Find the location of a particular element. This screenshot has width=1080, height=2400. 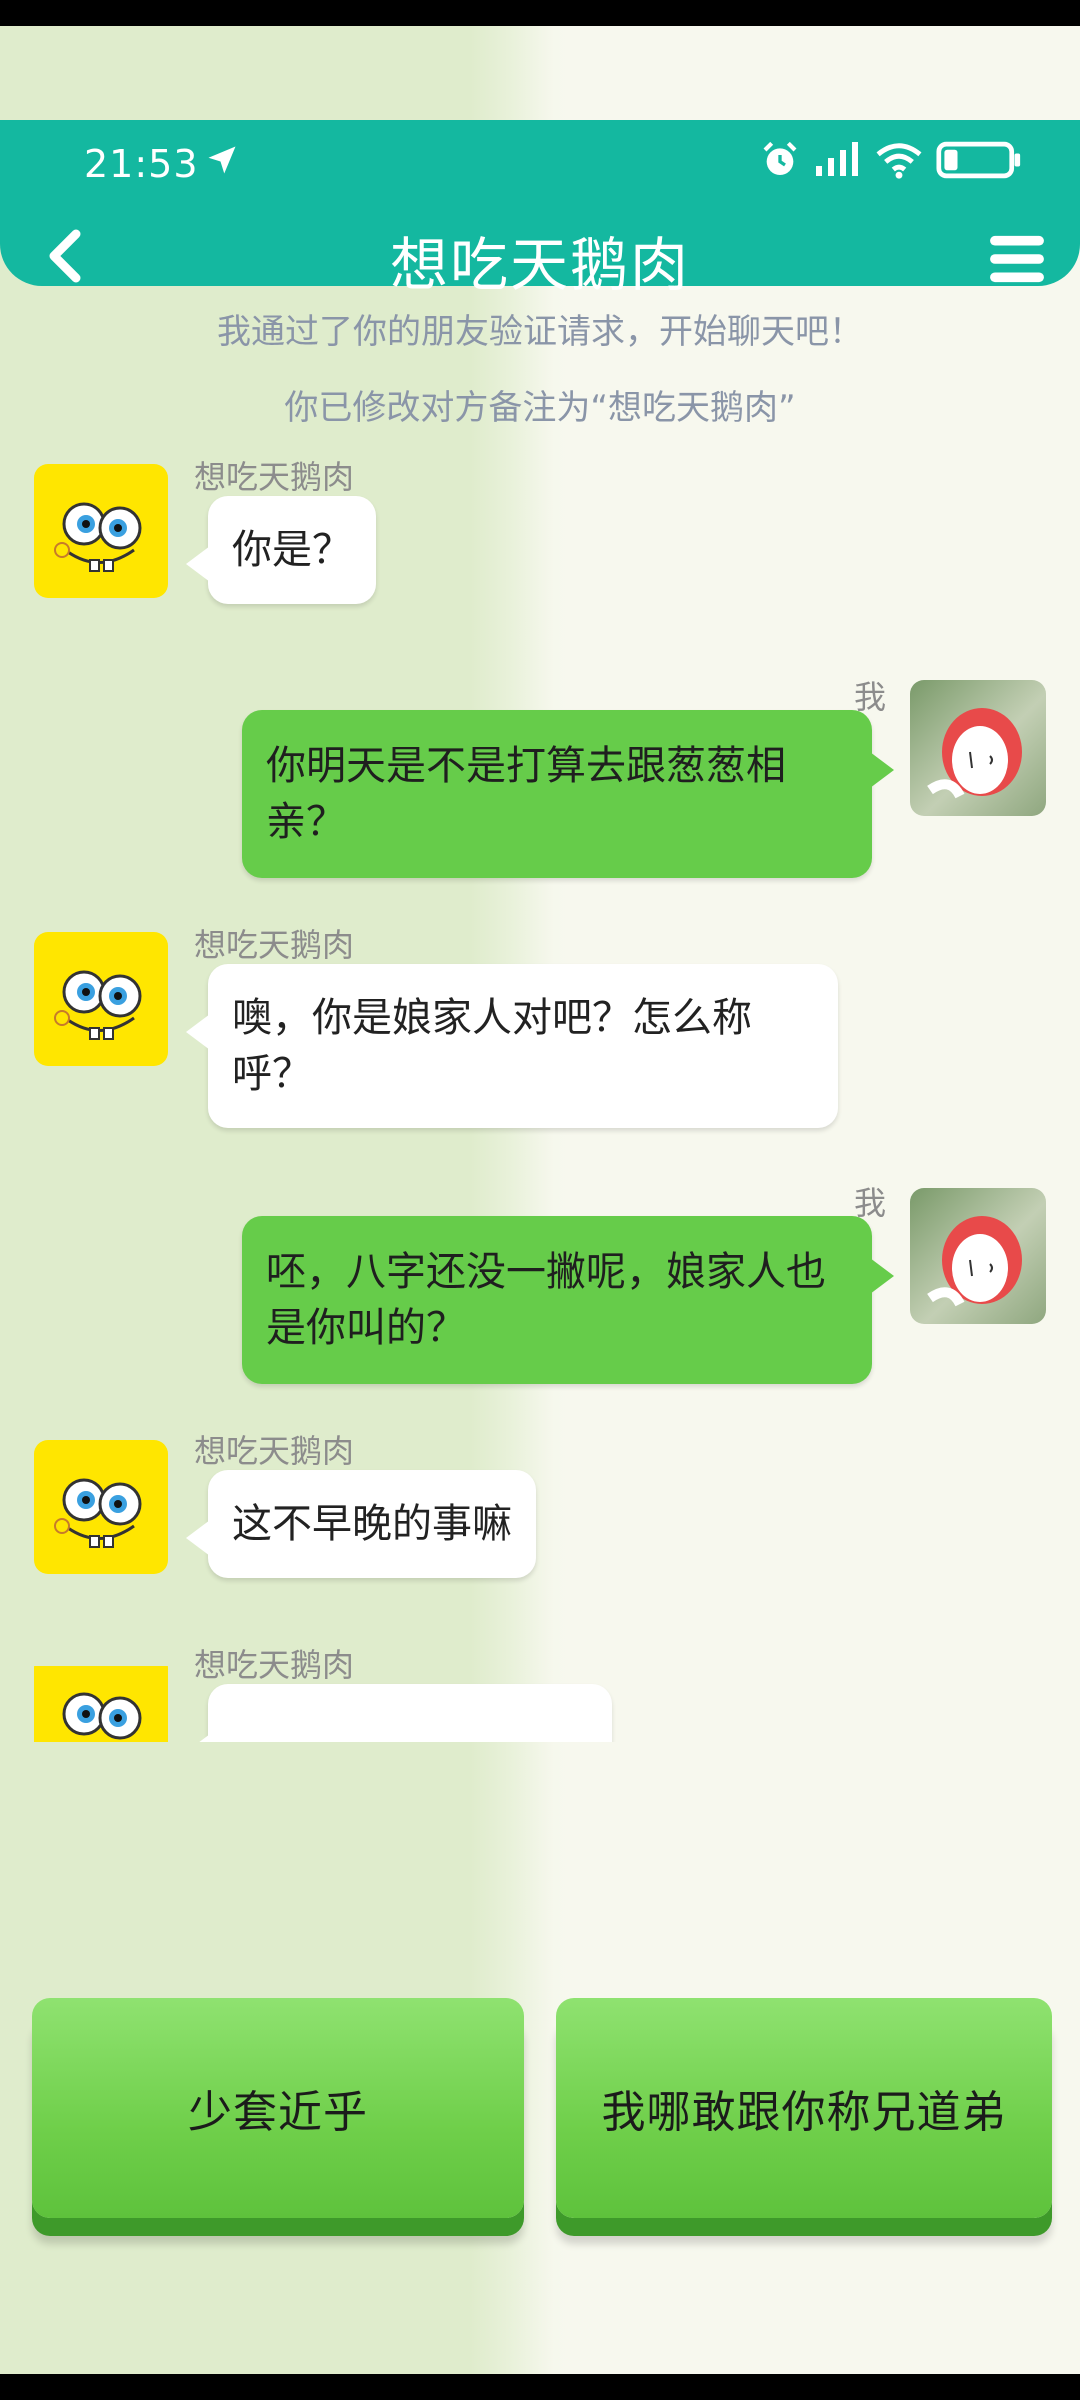

menu-icon is located at coordinates (1017, 259).